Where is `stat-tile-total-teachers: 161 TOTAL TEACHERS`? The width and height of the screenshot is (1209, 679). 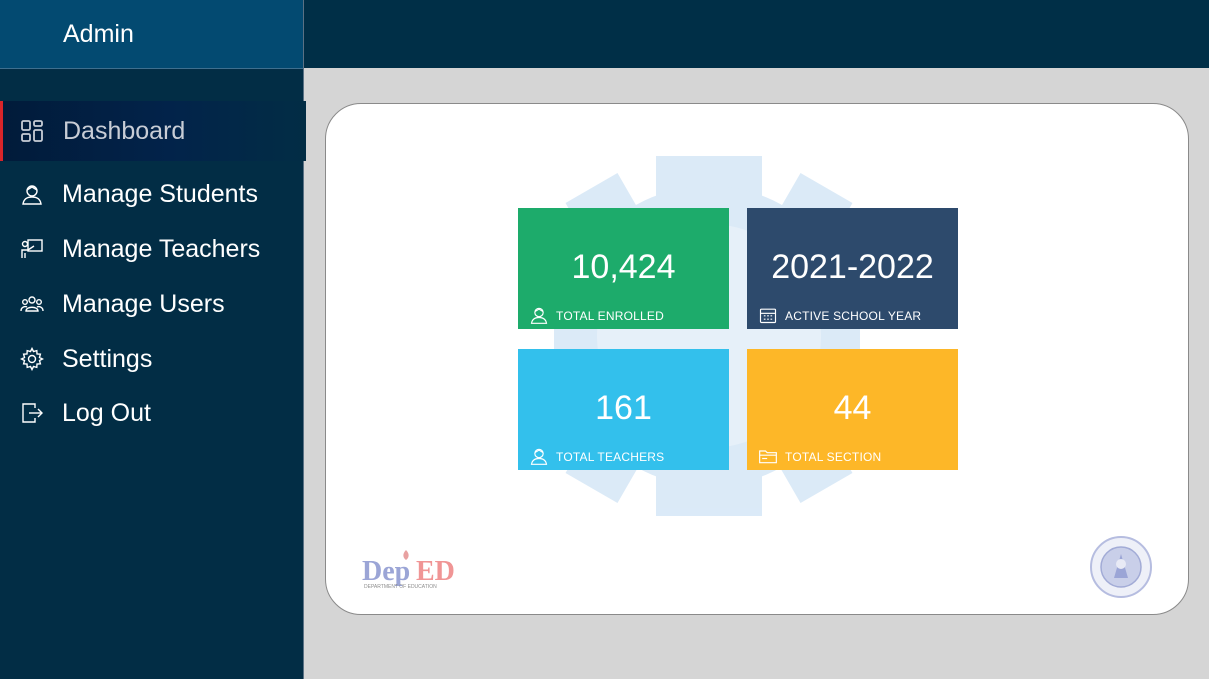 stat-tile-total-teachers: 161 TOTAL TEACHERS is located at coordinates (623, 409).